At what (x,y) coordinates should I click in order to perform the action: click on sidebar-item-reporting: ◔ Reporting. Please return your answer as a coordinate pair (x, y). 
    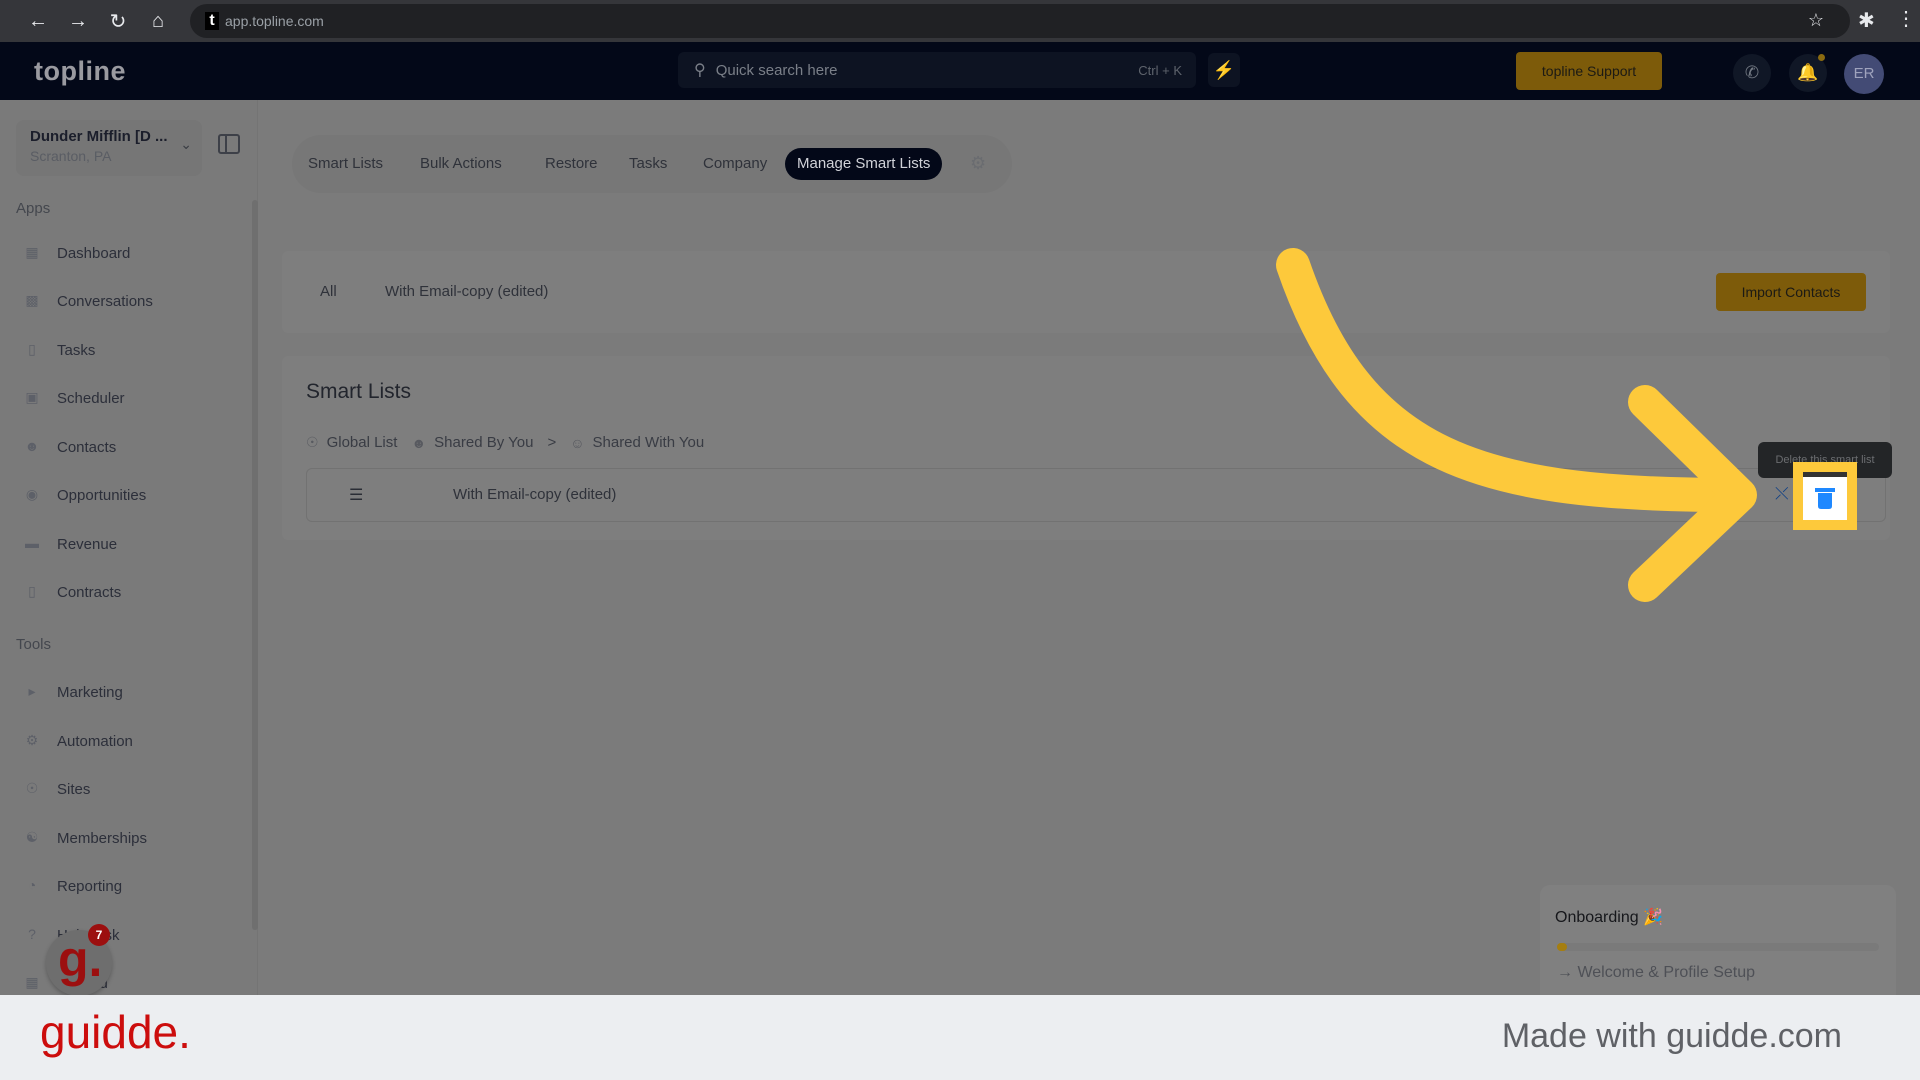
    Looking at the image, I should click on (72, 886).